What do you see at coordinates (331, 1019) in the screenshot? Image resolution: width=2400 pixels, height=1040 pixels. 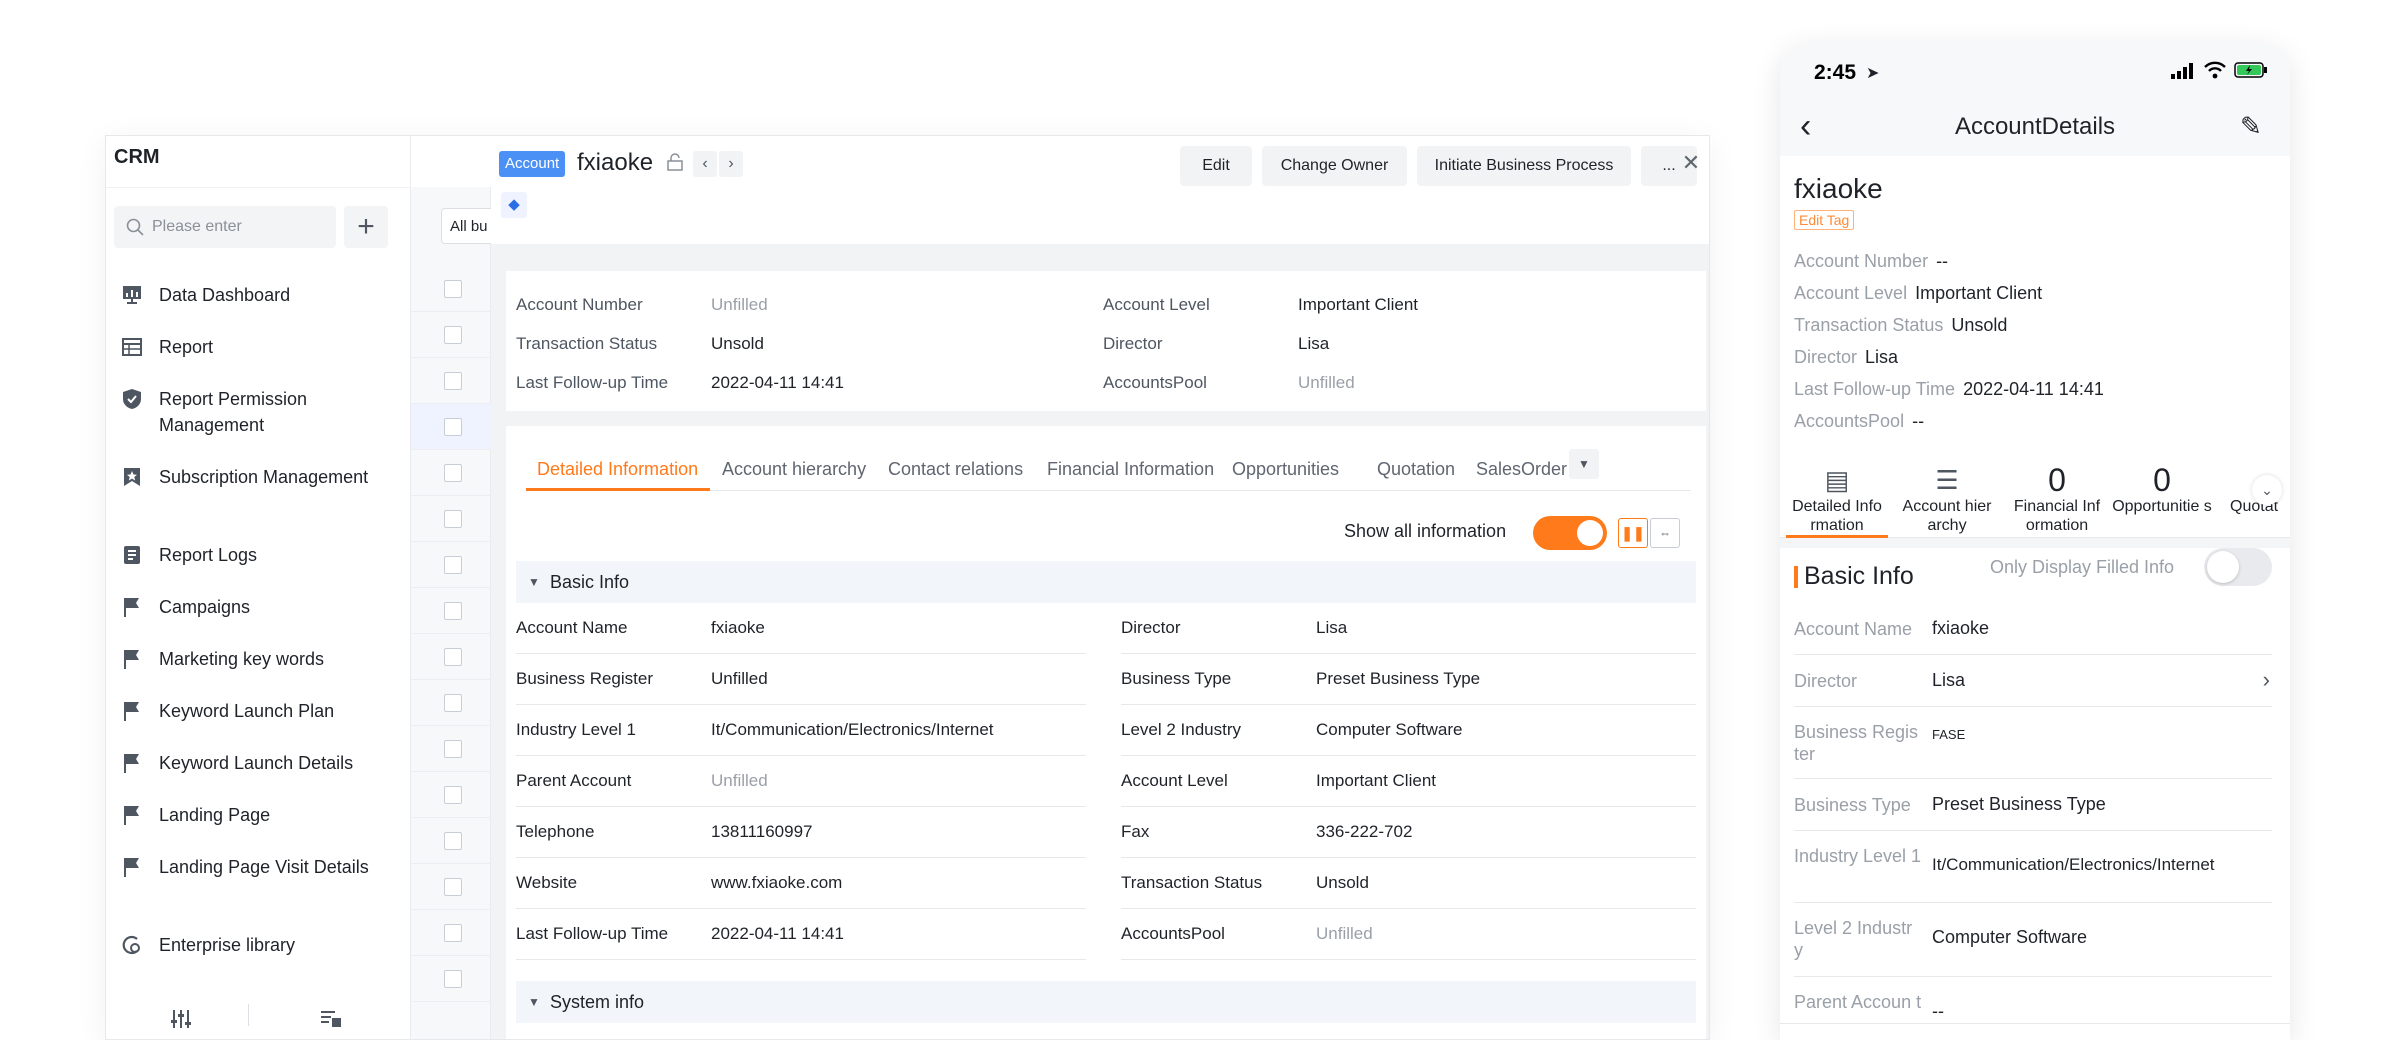 I see `menu-config-icon` at bounding box center [331, 1019].